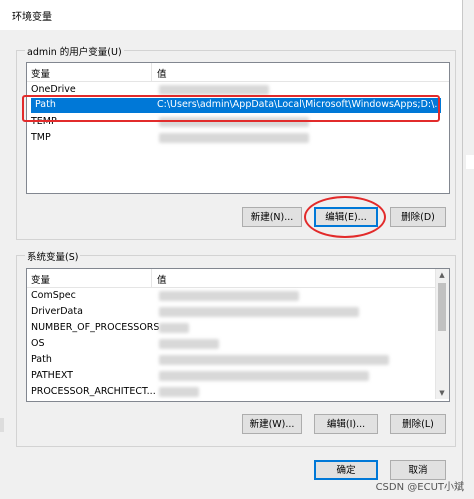 The width and height of the screenshot is (474, 499). I want to click on var-name: ComSpec, so click(53, 295).